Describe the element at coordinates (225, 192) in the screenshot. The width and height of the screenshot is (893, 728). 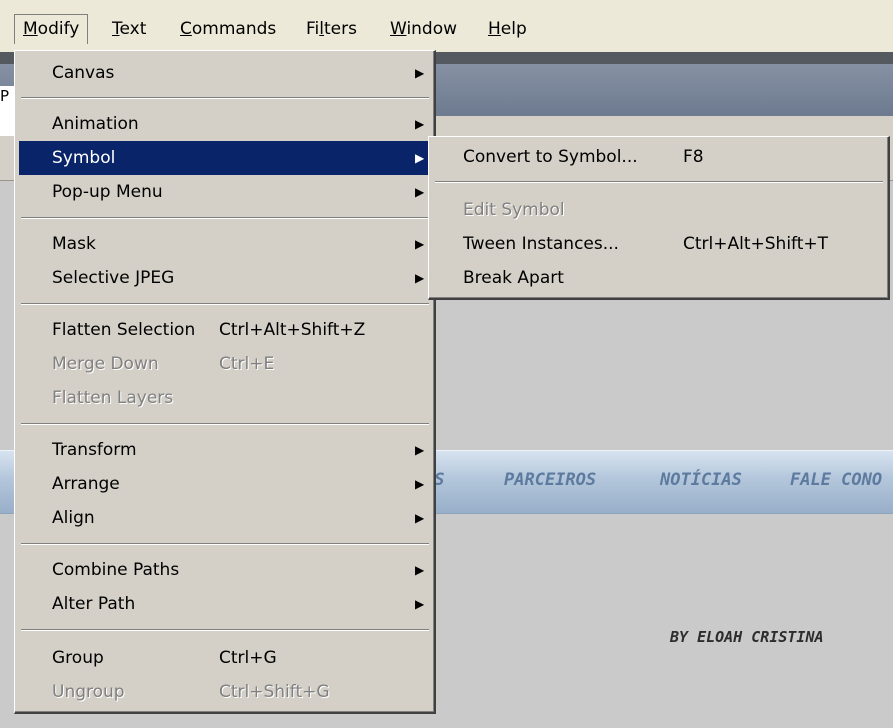
I see `menu-item-popup-menu: Pop-up Menu ▶` at that location.